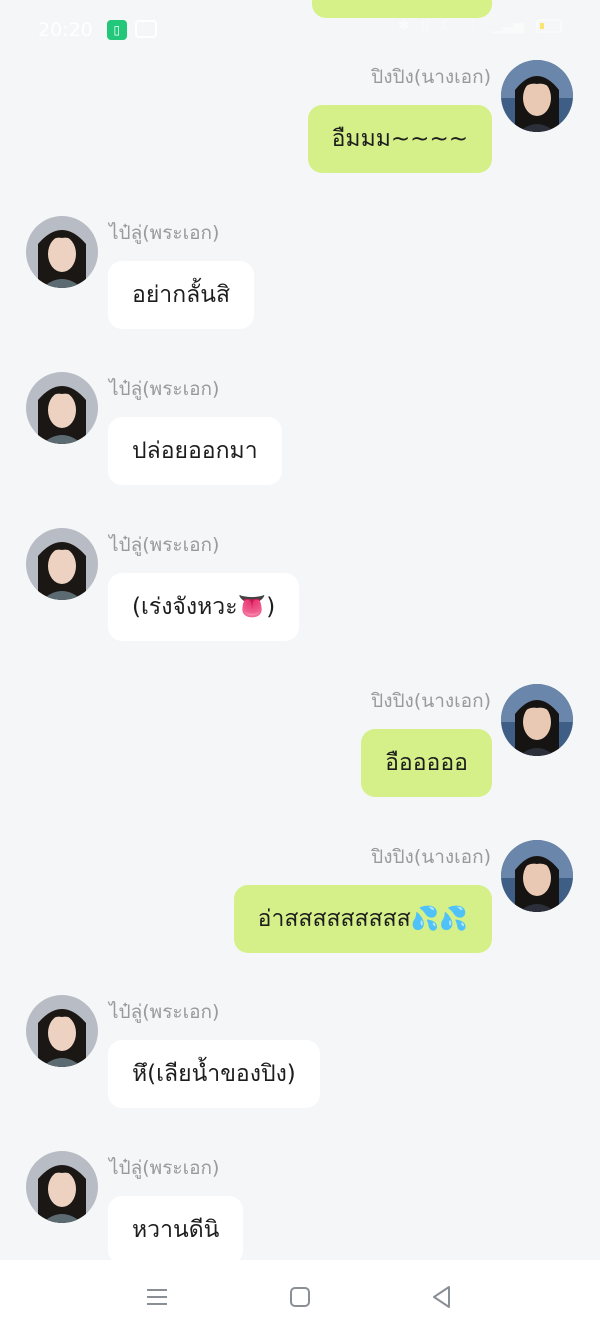  I want to click on home-icon, so click(300, 1297).